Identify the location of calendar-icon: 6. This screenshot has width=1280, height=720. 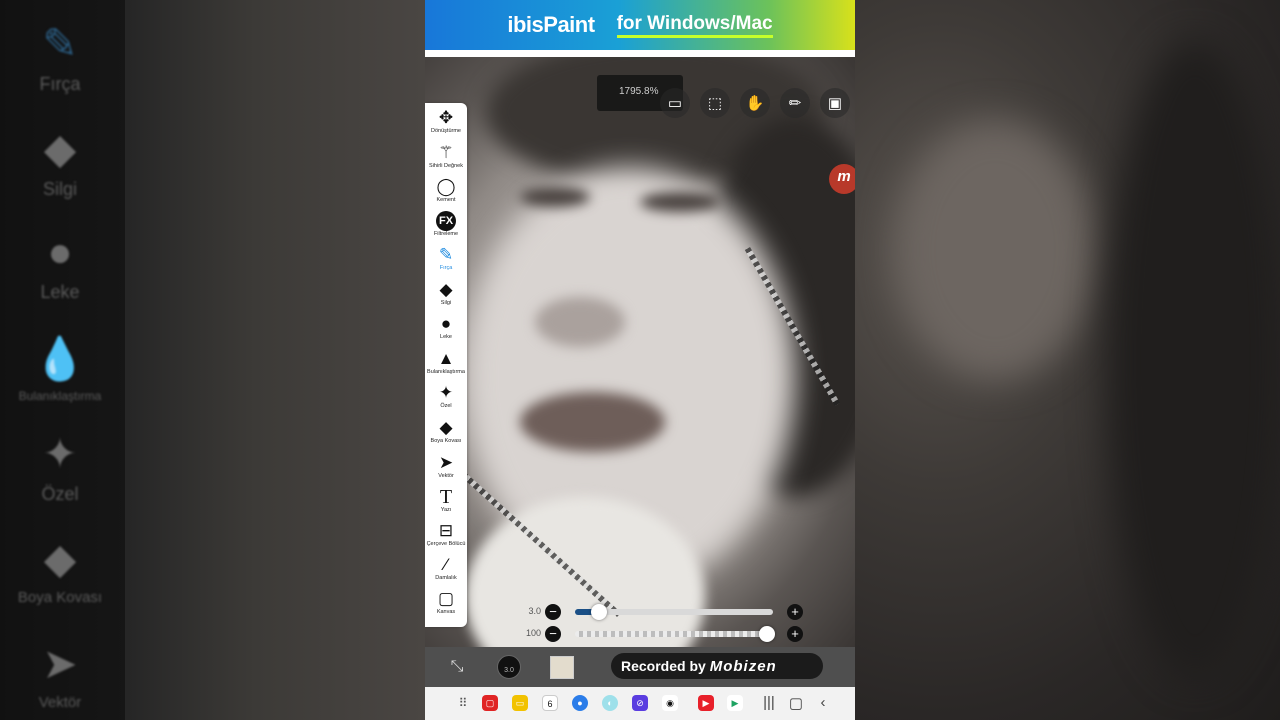
(550, 703).